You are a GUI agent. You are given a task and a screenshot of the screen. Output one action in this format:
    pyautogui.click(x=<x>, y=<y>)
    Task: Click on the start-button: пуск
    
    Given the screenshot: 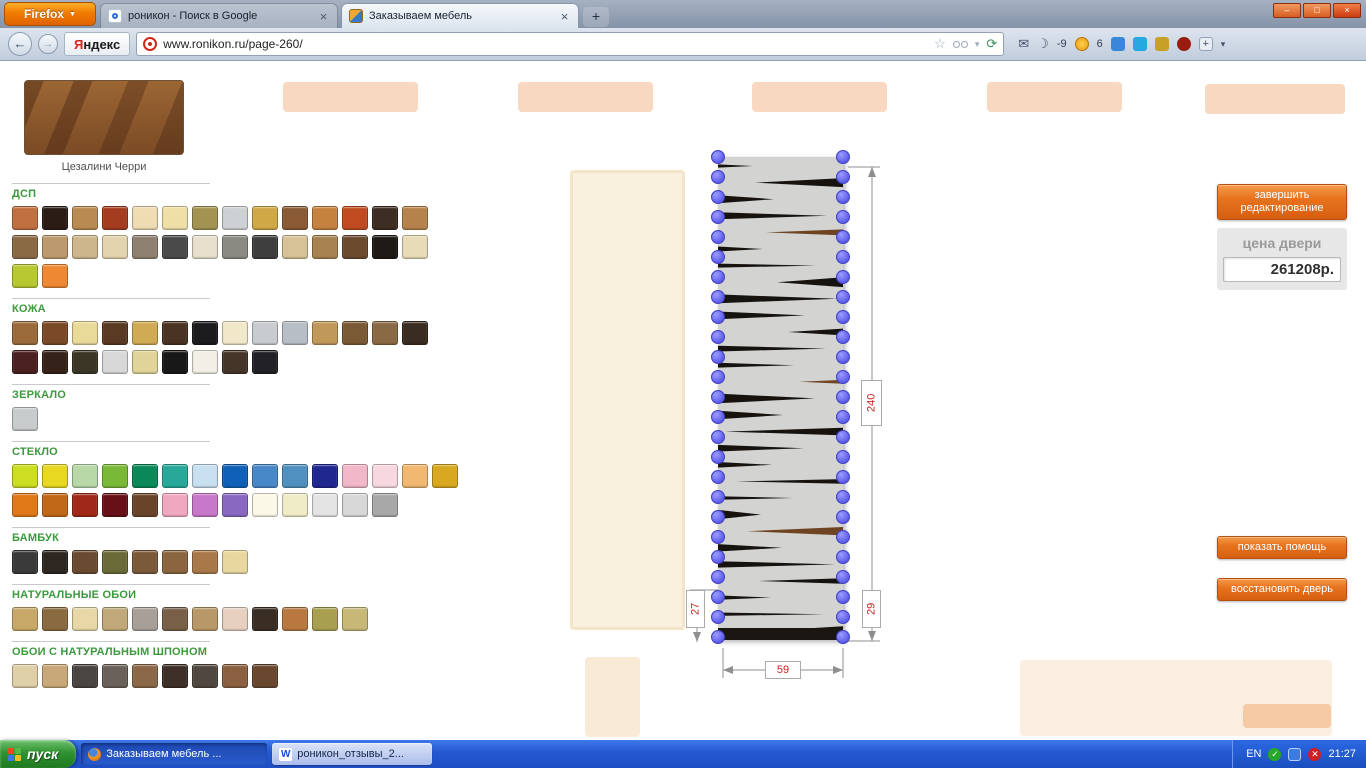 What is the action you would take?
    pyautogui.click(x=38, y=754)
    